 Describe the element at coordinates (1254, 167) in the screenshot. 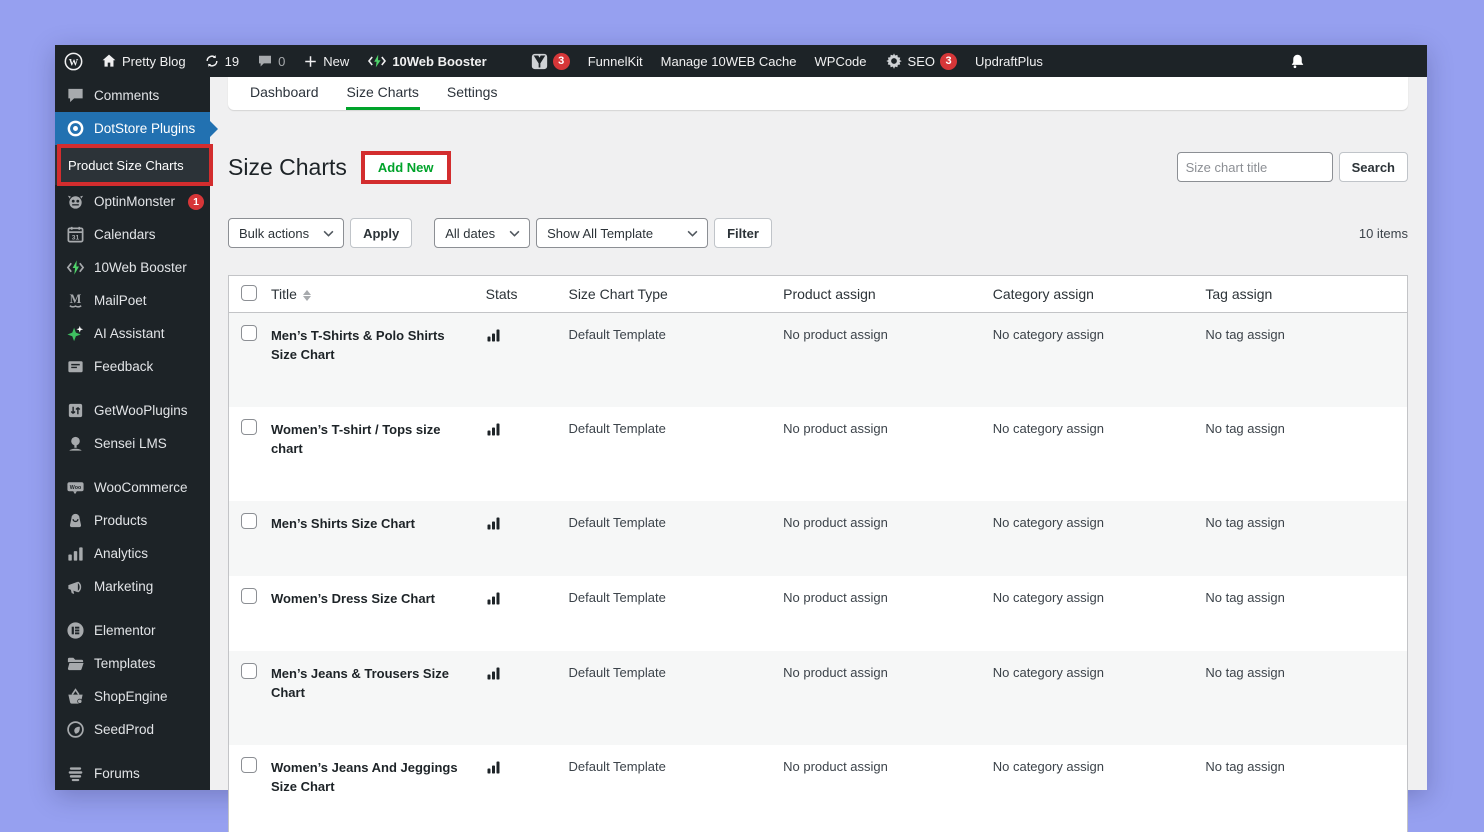

I see `search-input` at that location.